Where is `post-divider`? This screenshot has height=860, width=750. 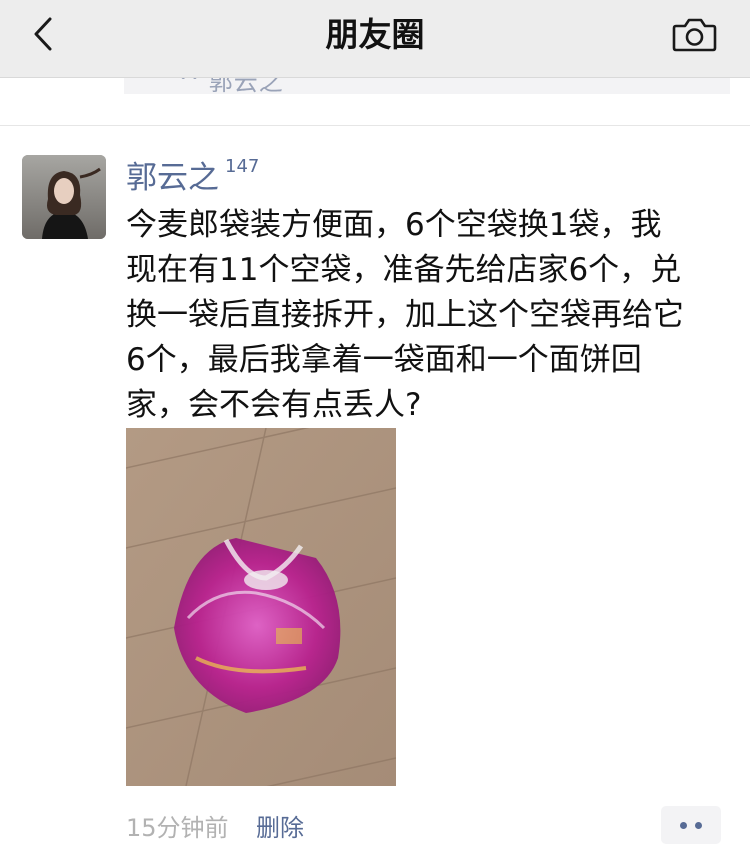
post-divider is located at coordinates (375, 125).